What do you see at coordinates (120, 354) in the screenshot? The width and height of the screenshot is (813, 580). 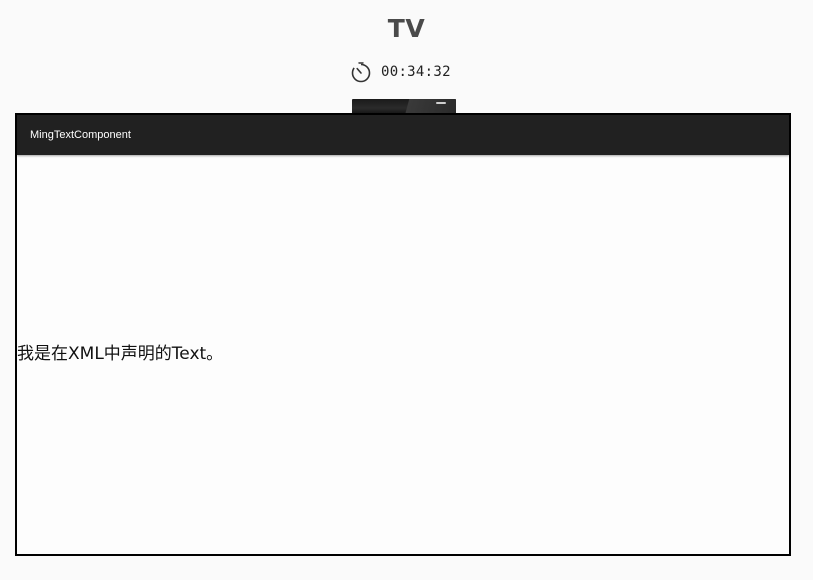 I see `xml-text-view: 我是在XML中声明的Text。` at bounding box center [120, 354].